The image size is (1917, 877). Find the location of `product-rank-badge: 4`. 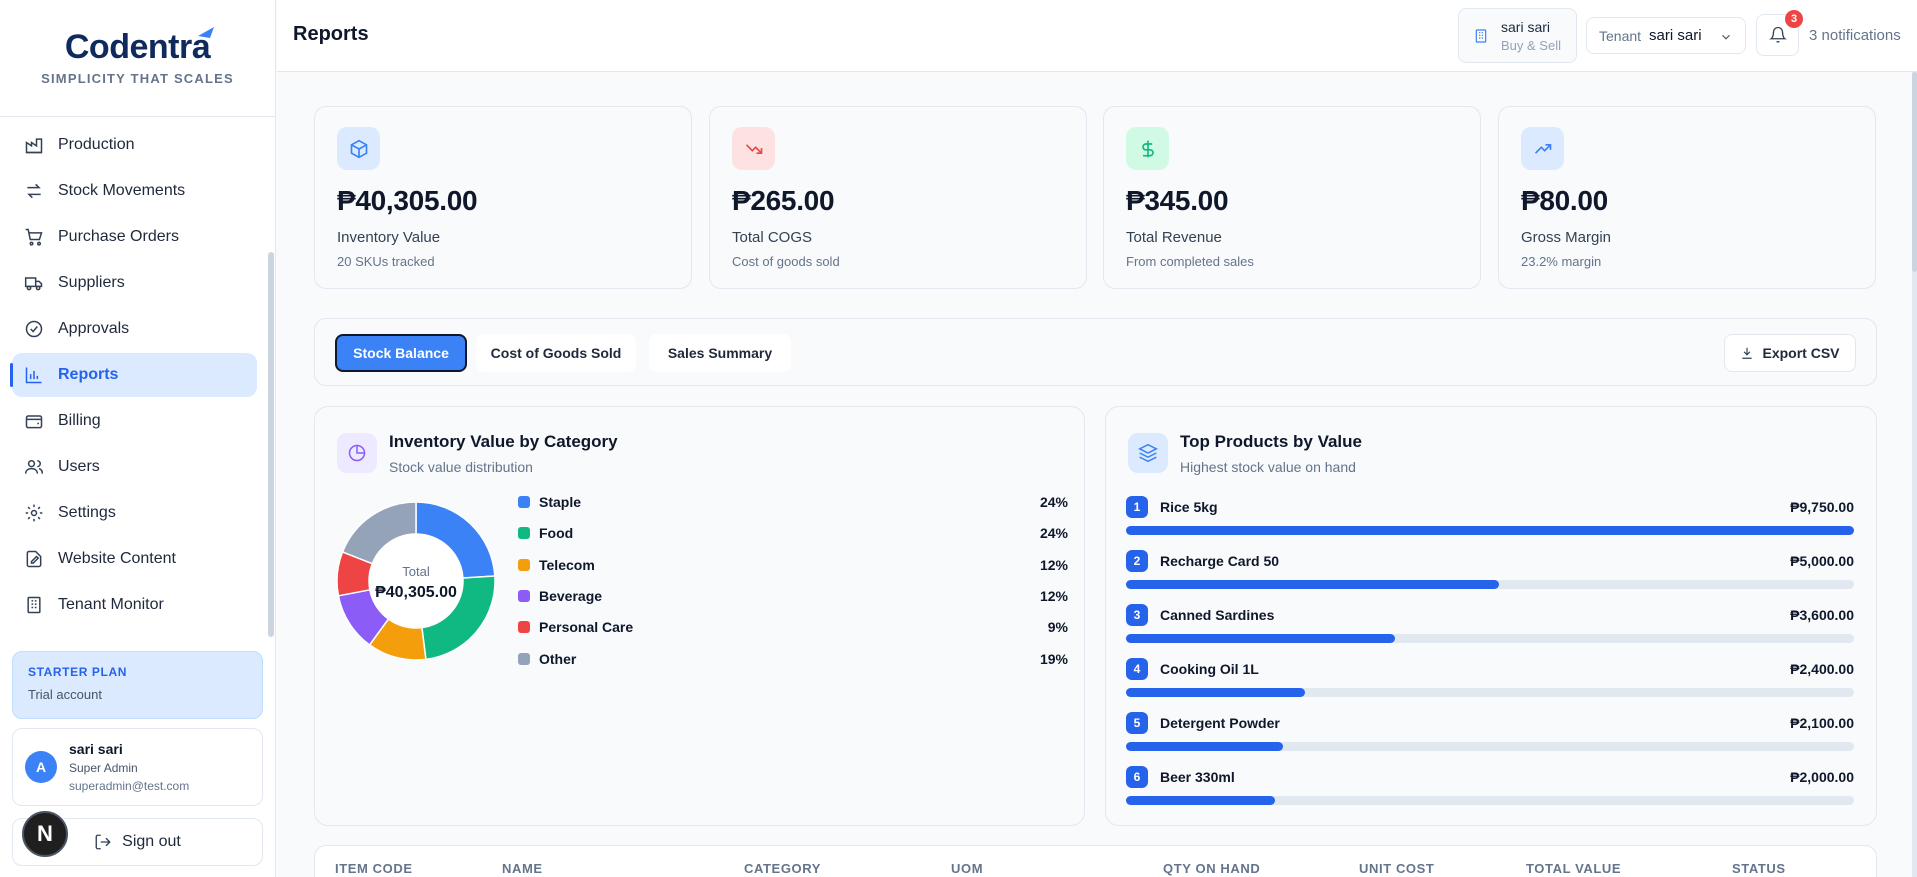

product-rank-badge: 4 is located at coordinates (1137, 669).